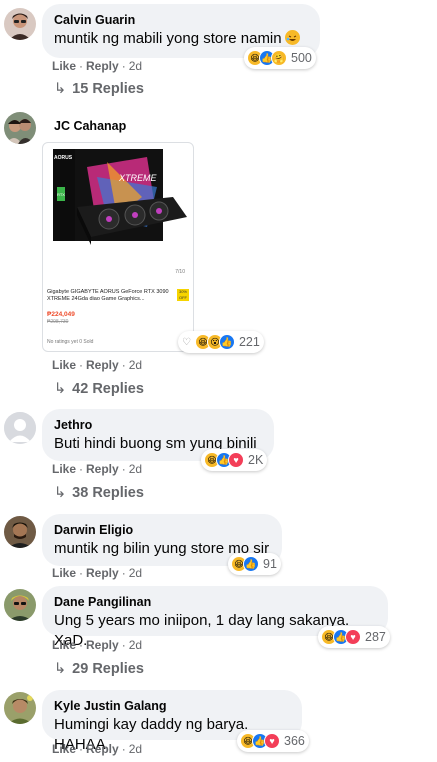 Image resolution: width=437 pixels, height=762 pixels. I want to click on reaction-count: 366, so click(294, 741).